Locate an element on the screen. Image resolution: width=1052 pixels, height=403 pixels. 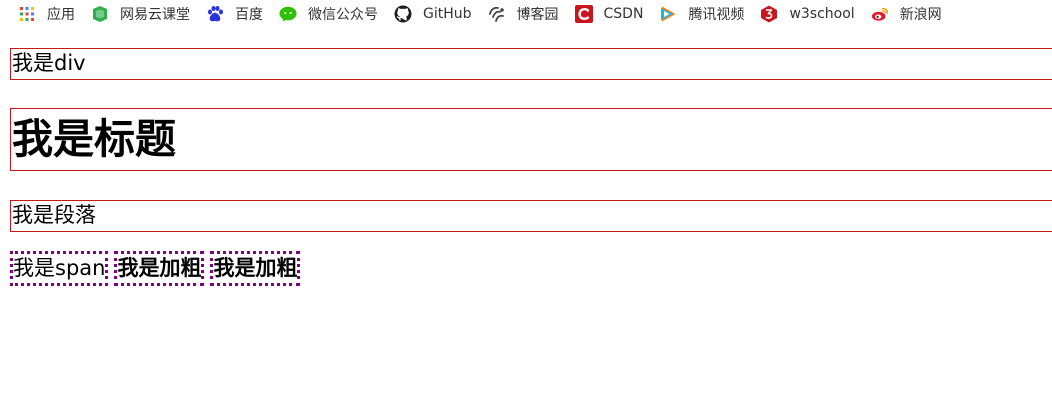
bookmark-github: GitHub is located at coordinates (433, 14).